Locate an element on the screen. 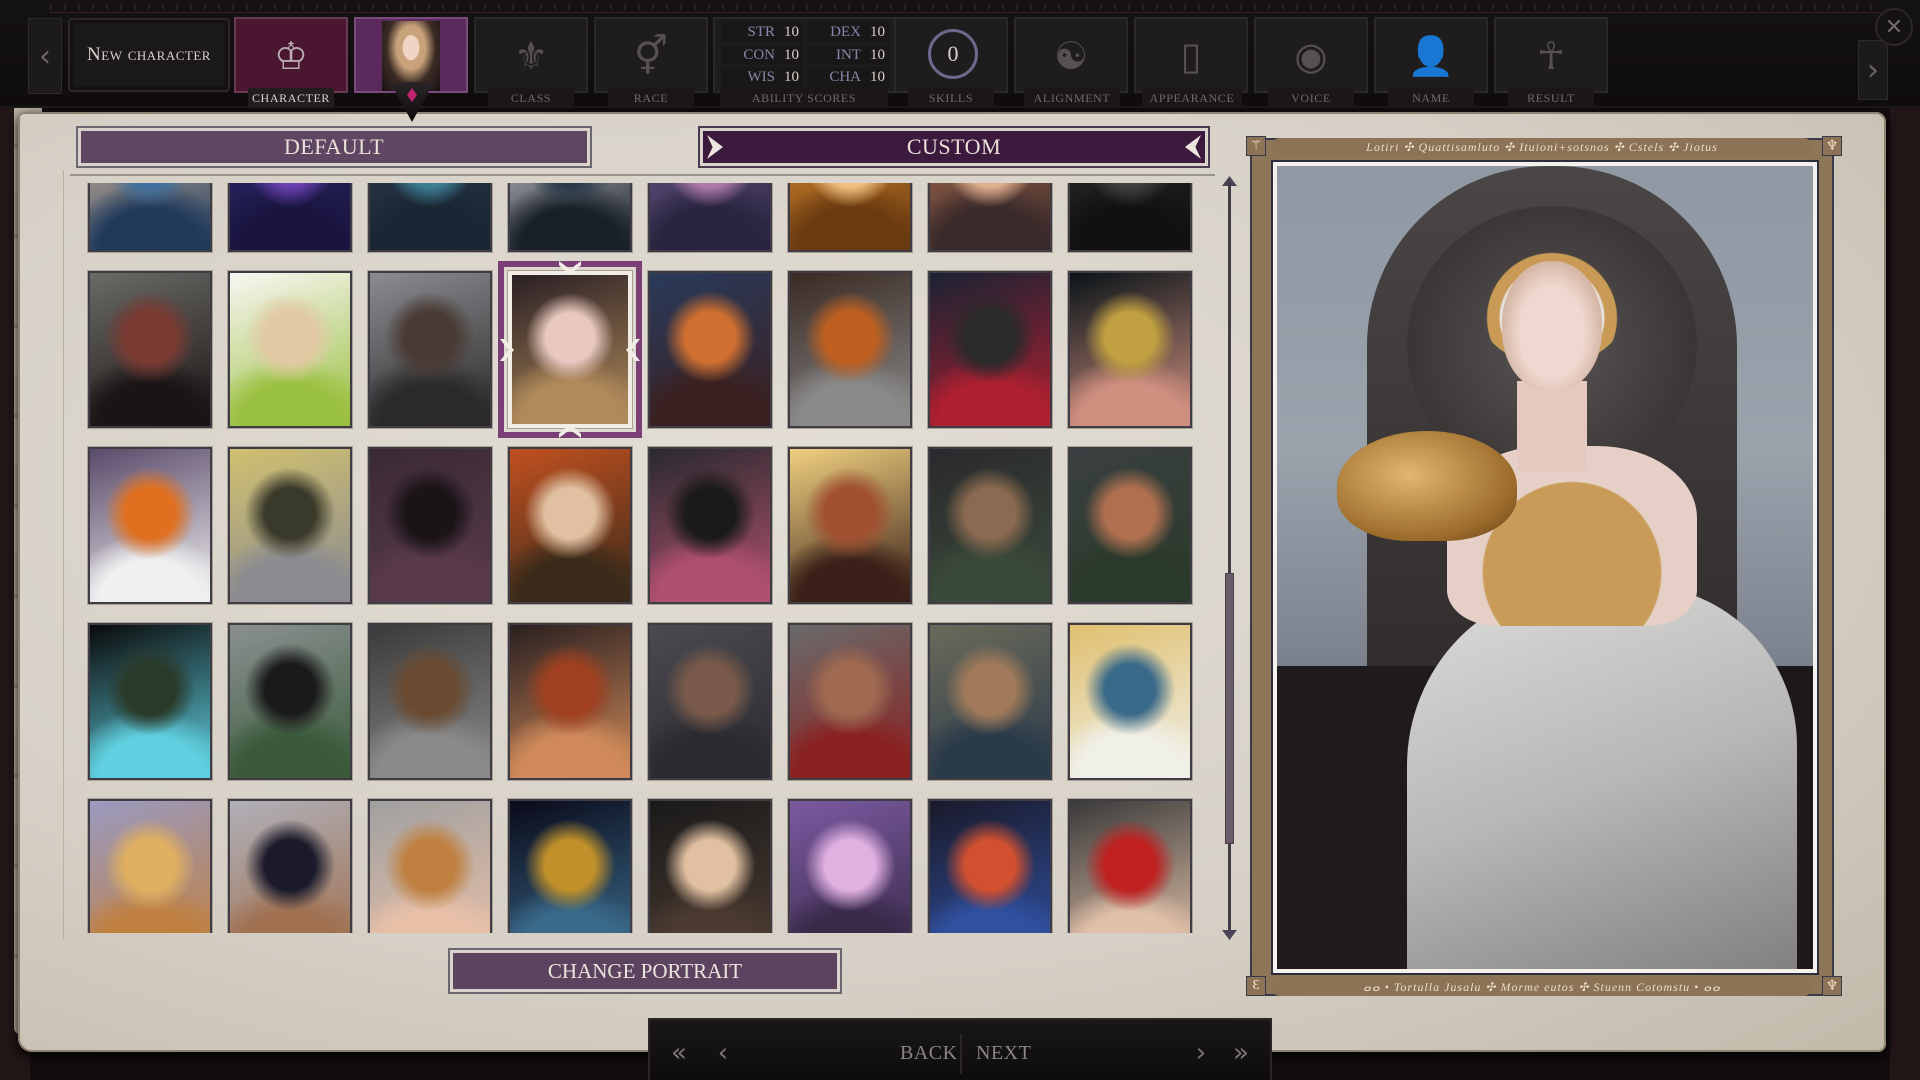 The height and width of the screenshot is (1080, 1920). first-step-button: « is located at coordinates (679, 1053).